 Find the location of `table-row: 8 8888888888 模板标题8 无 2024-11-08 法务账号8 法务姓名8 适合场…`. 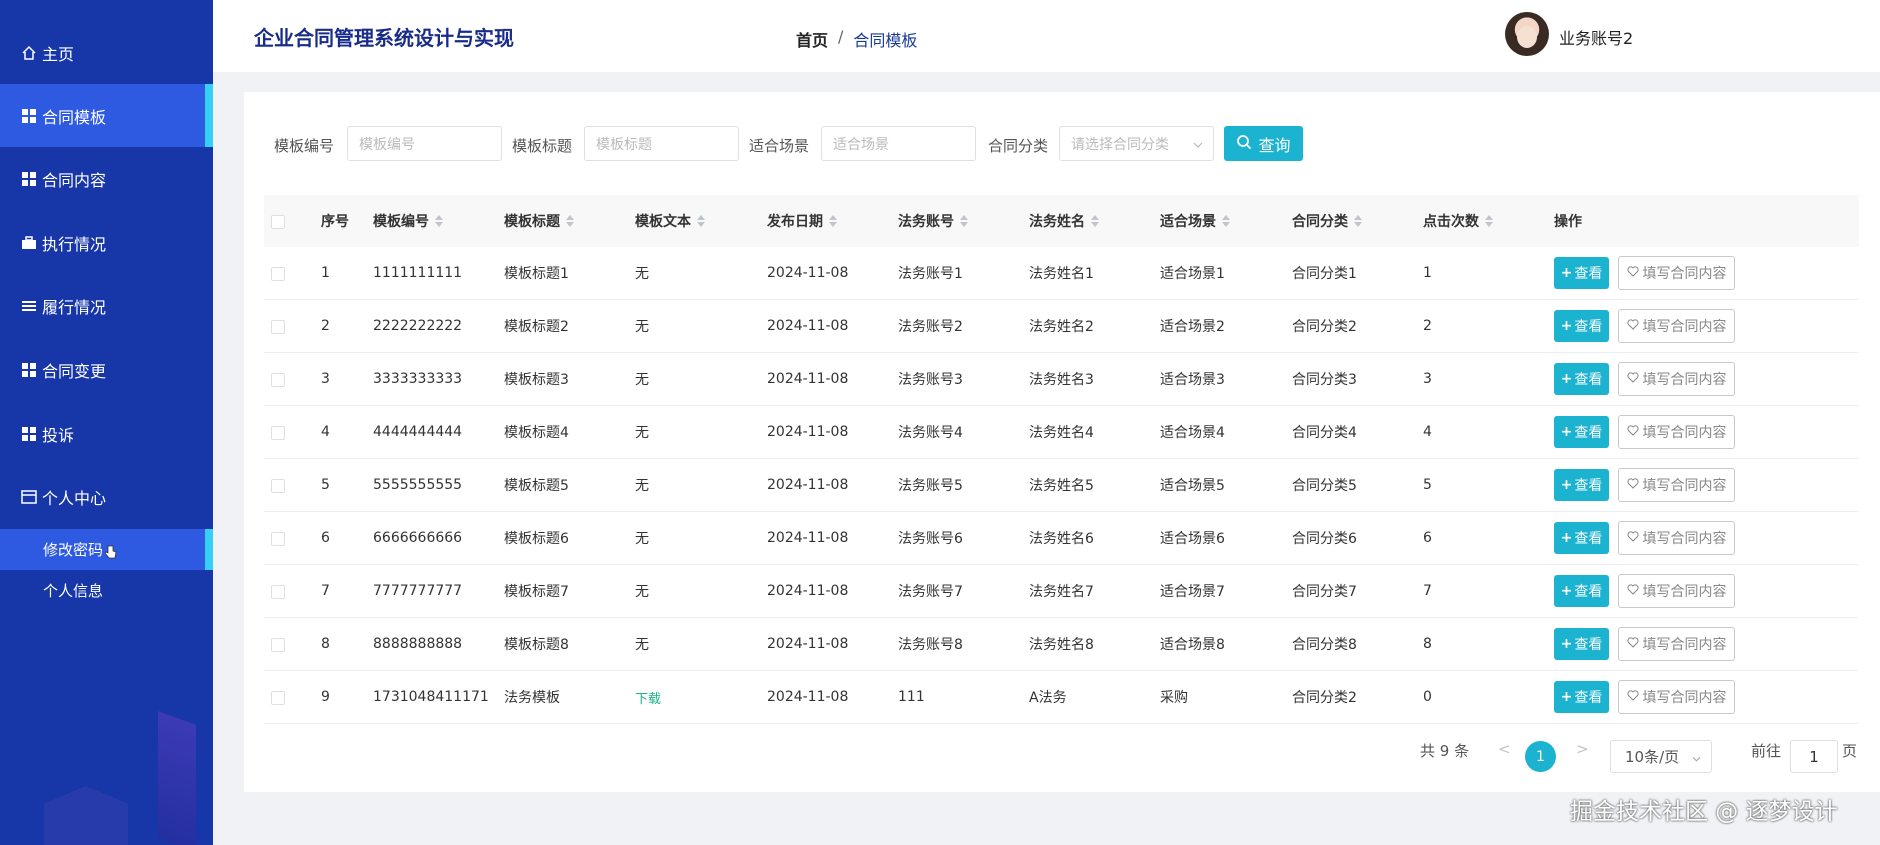

table-row: 8 8888888888 模板标题8 无 2024-11-08 法务账号8 法务姓名8 适合场… is located at coordinates (1061, 644).